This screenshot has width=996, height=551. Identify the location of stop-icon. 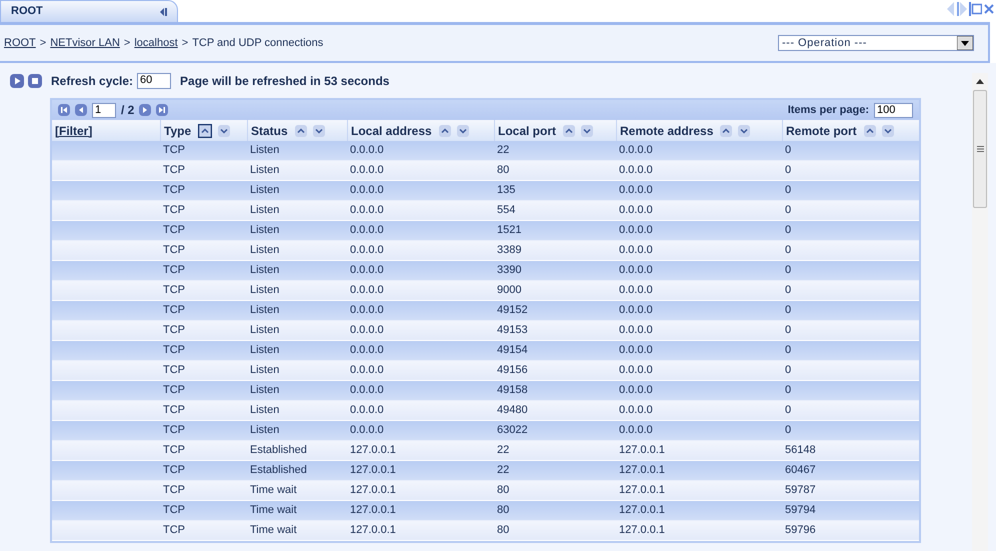
(35, 81).